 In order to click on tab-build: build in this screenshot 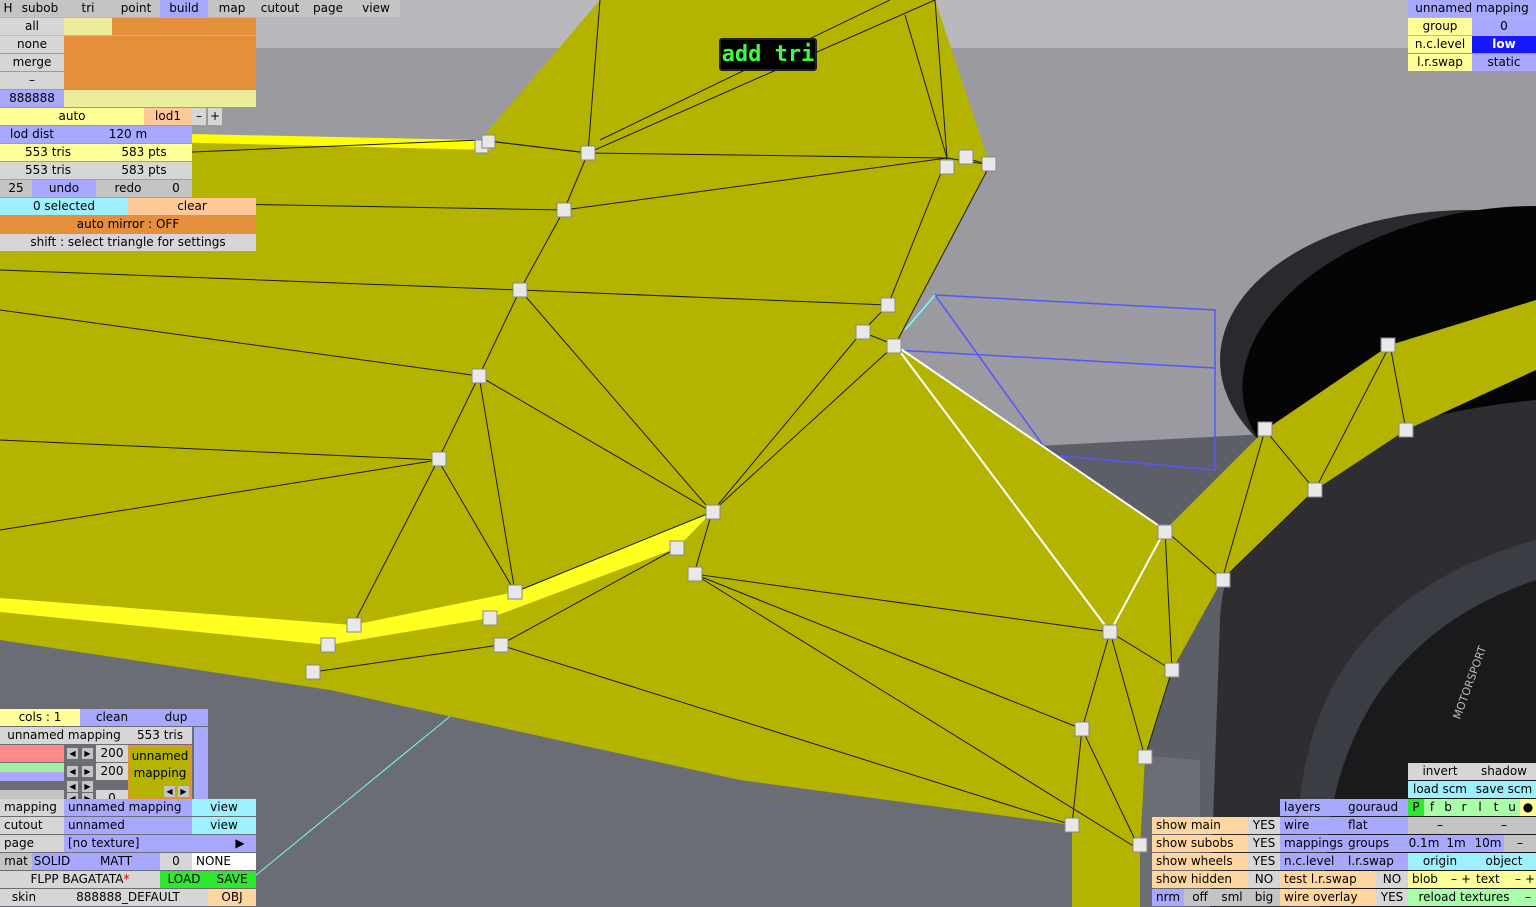, I will do `click(184, 8)`.